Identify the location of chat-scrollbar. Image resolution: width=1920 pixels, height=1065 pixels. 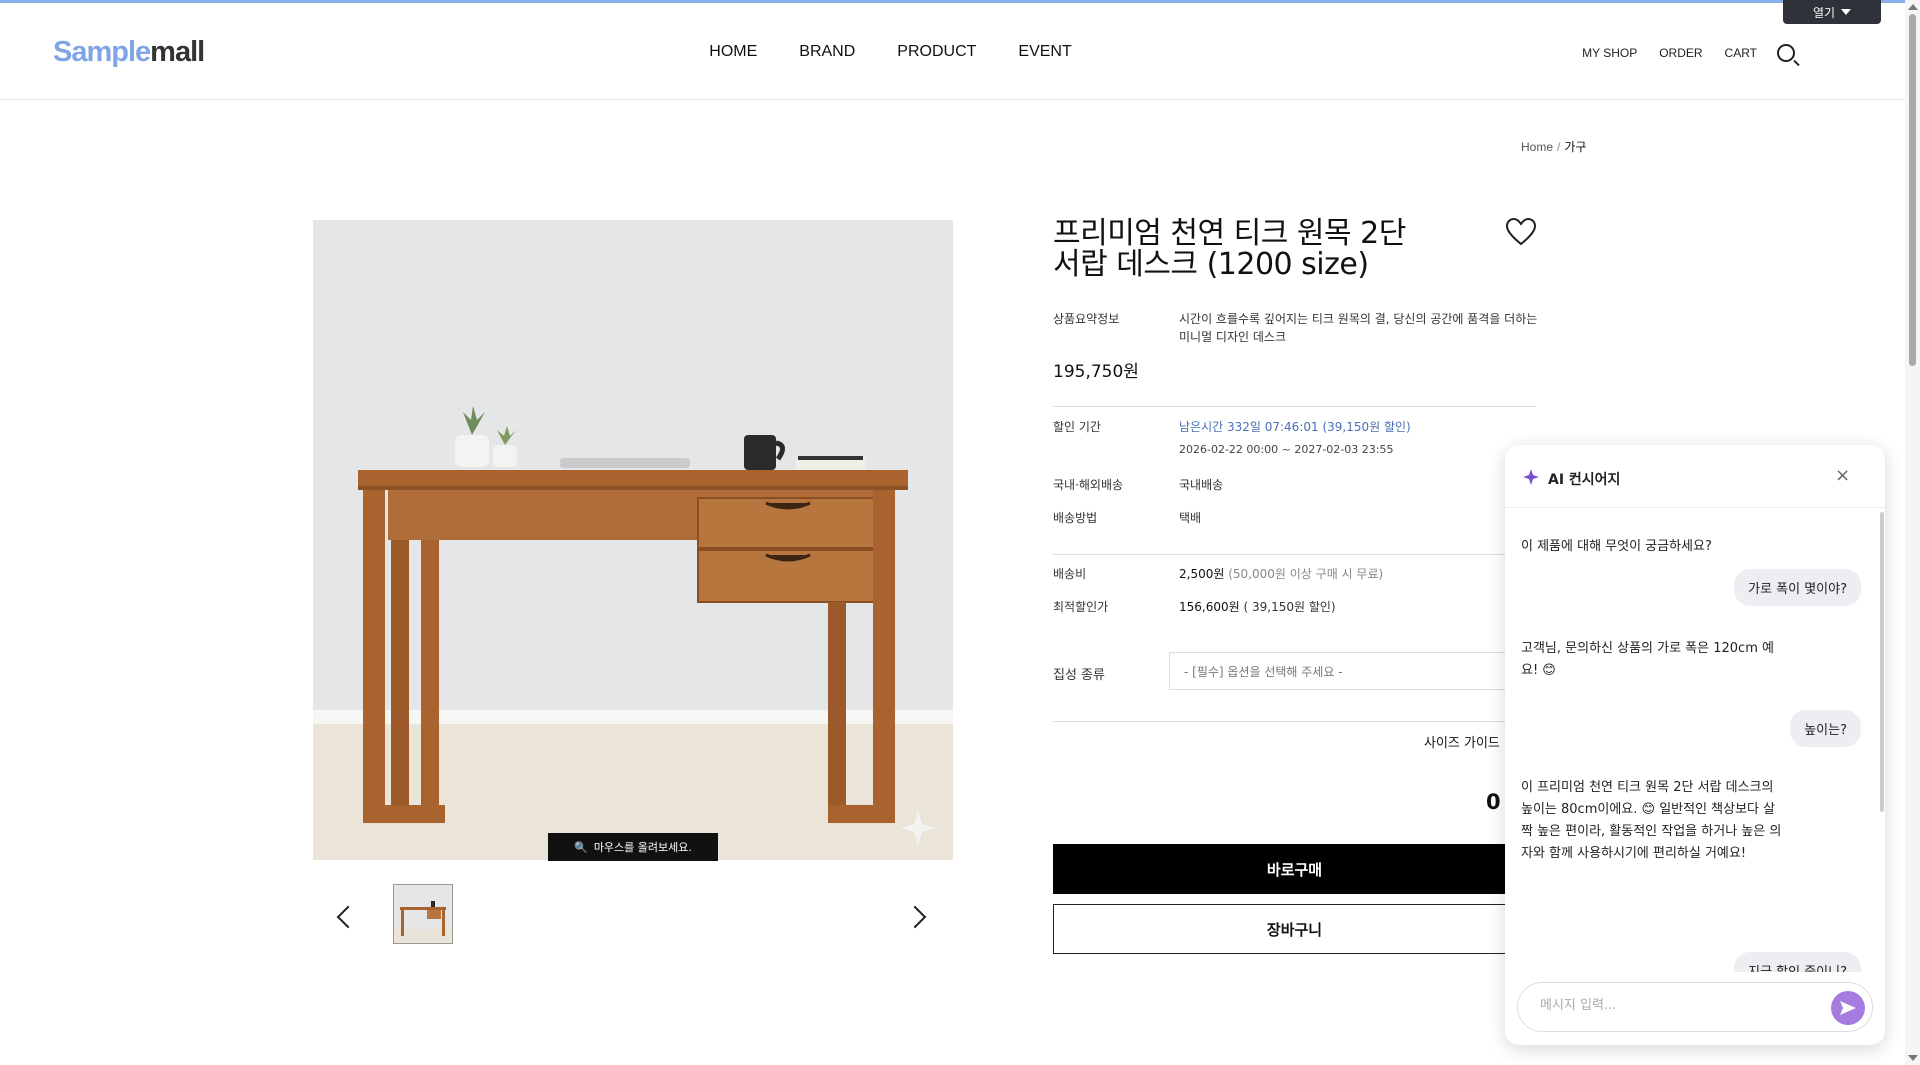
(1882, 662).